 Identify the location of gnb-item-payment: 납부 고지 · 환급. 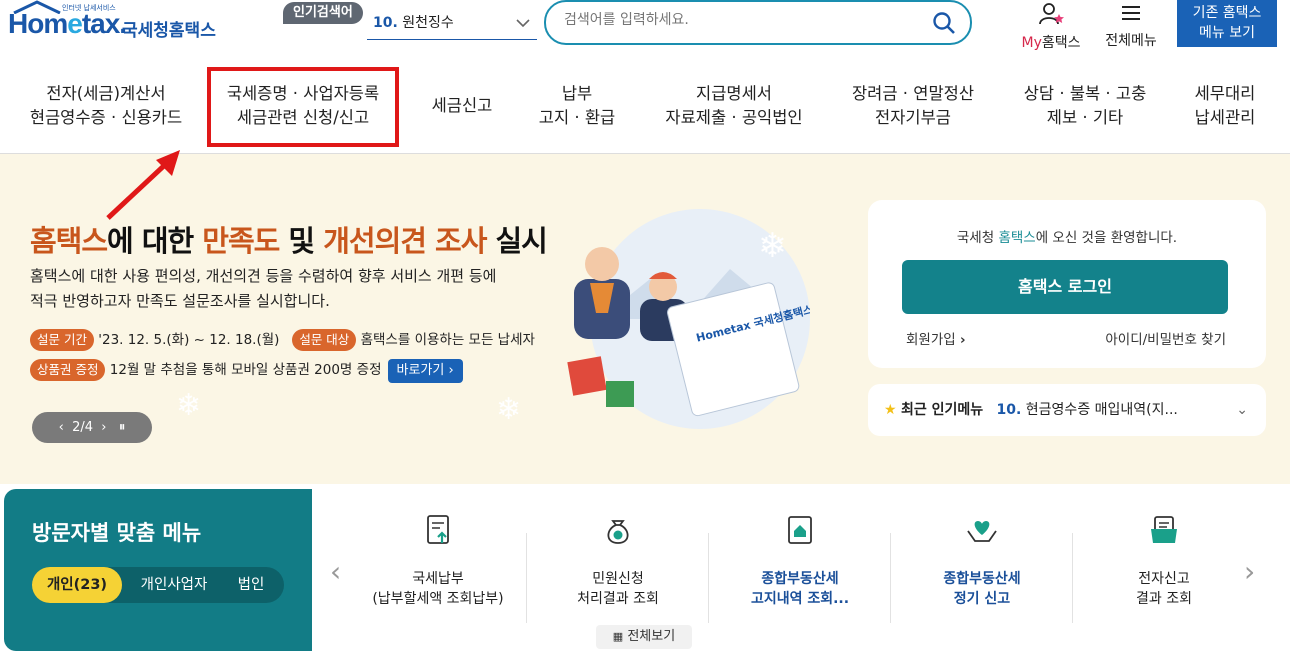
(577, 106).